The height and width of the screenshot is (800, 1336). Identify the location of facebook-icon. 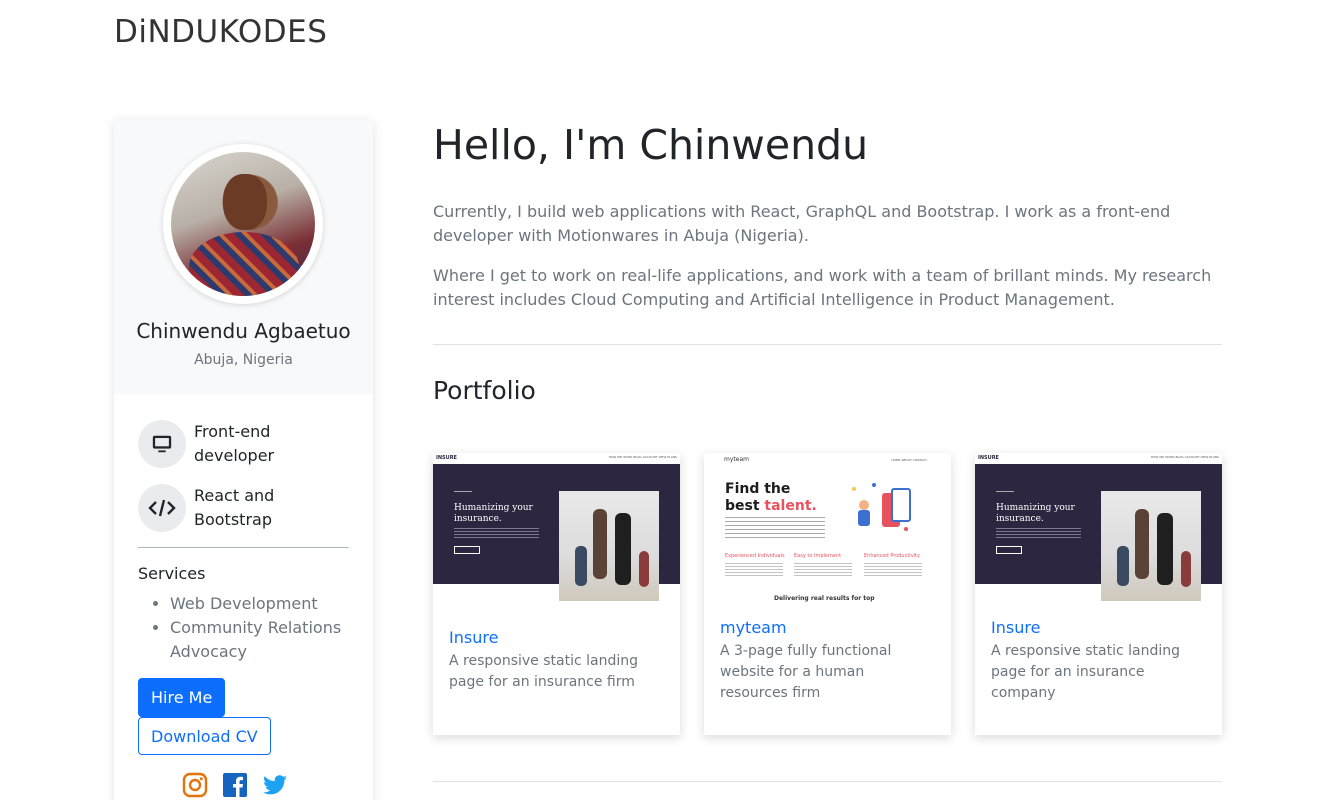
(235, 785).